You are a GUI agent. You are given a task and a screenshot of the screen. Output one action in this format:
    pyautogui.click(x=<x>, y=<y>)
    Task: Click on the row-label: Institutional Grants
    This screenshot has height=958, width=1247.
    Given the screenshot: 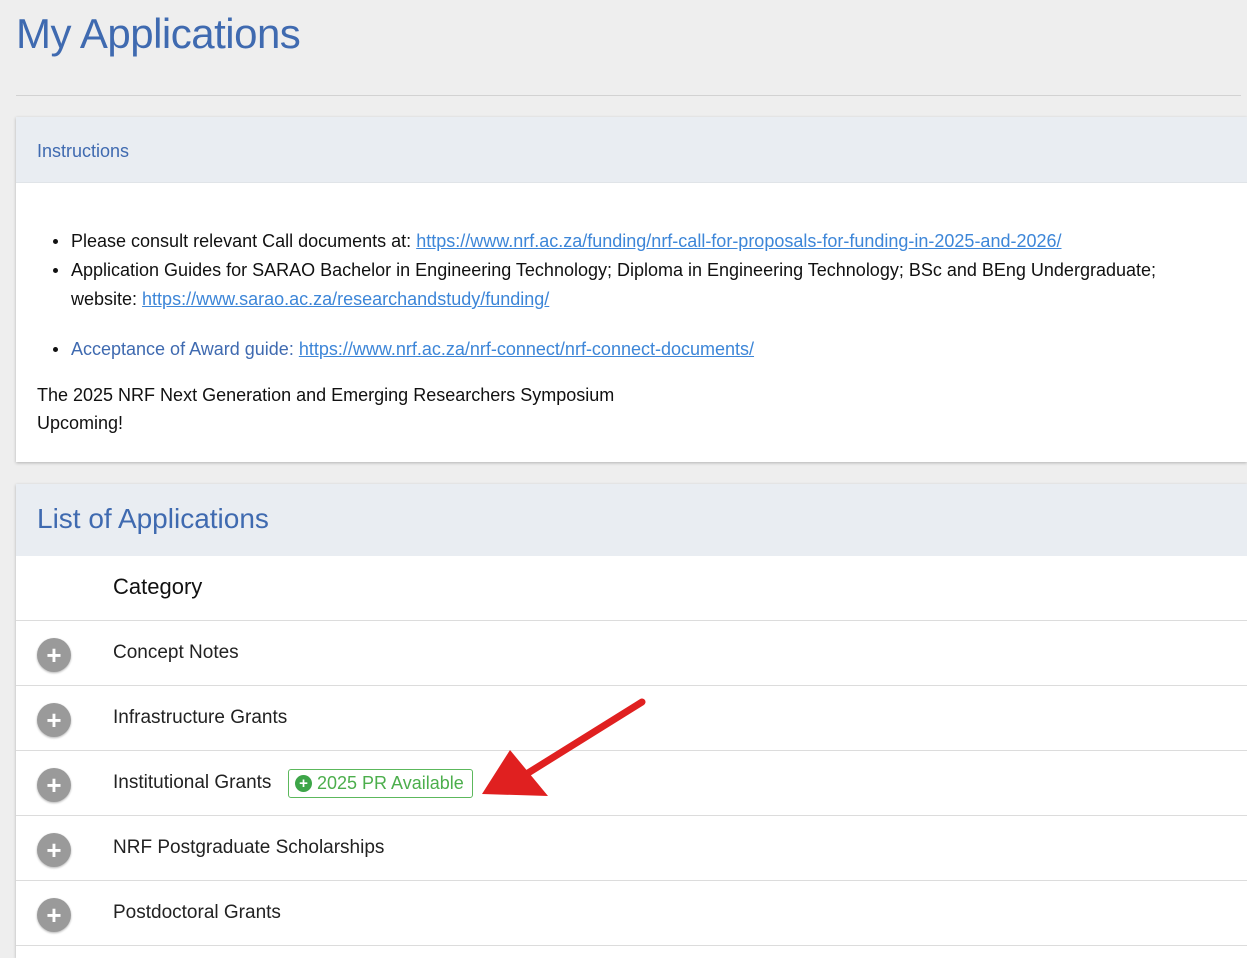 What is the action you would take?
    pyautogui.click(x=192, y=782)
    